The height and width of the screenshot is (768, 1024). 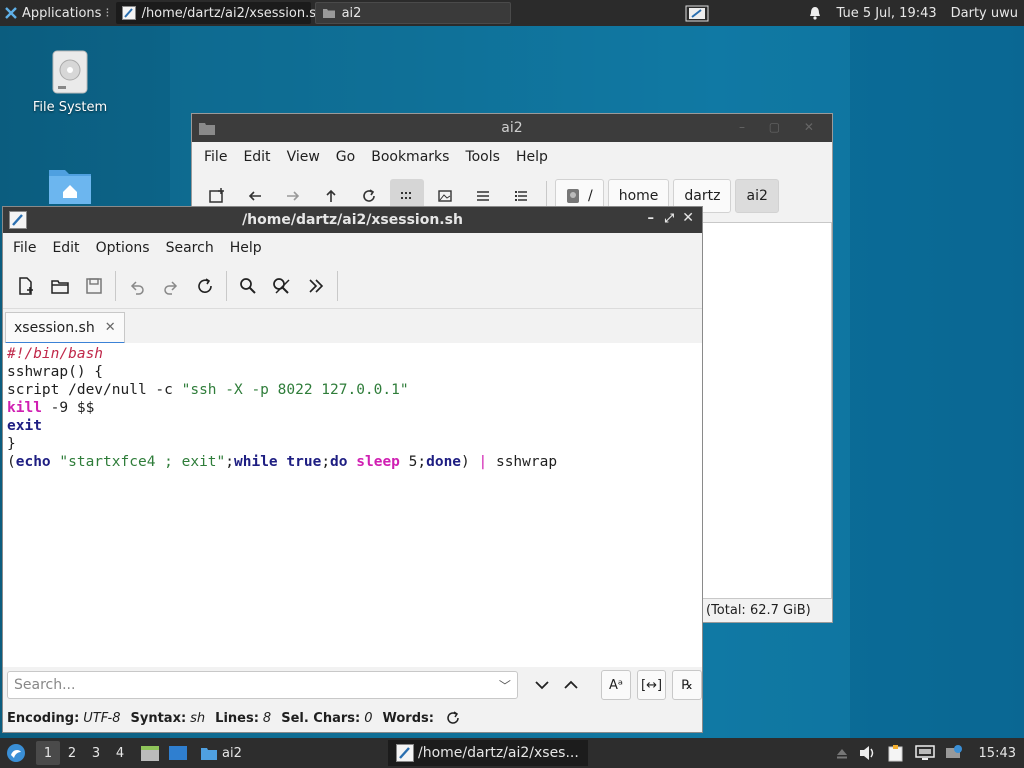 What do you see at coordinates (924, 753) in the screenshot?
I see `network-icon` at bounding box center [924, 753].